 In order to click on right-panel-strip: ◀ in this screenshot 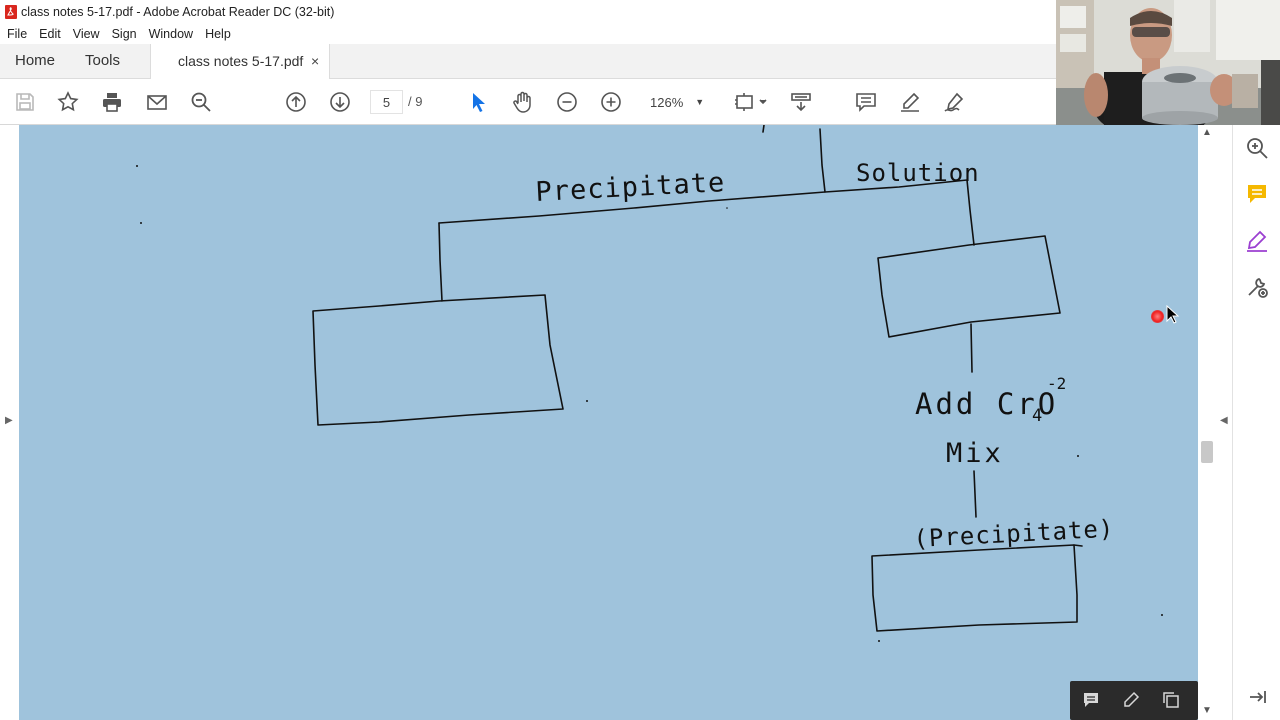, I will do `click(1224, 422)`.